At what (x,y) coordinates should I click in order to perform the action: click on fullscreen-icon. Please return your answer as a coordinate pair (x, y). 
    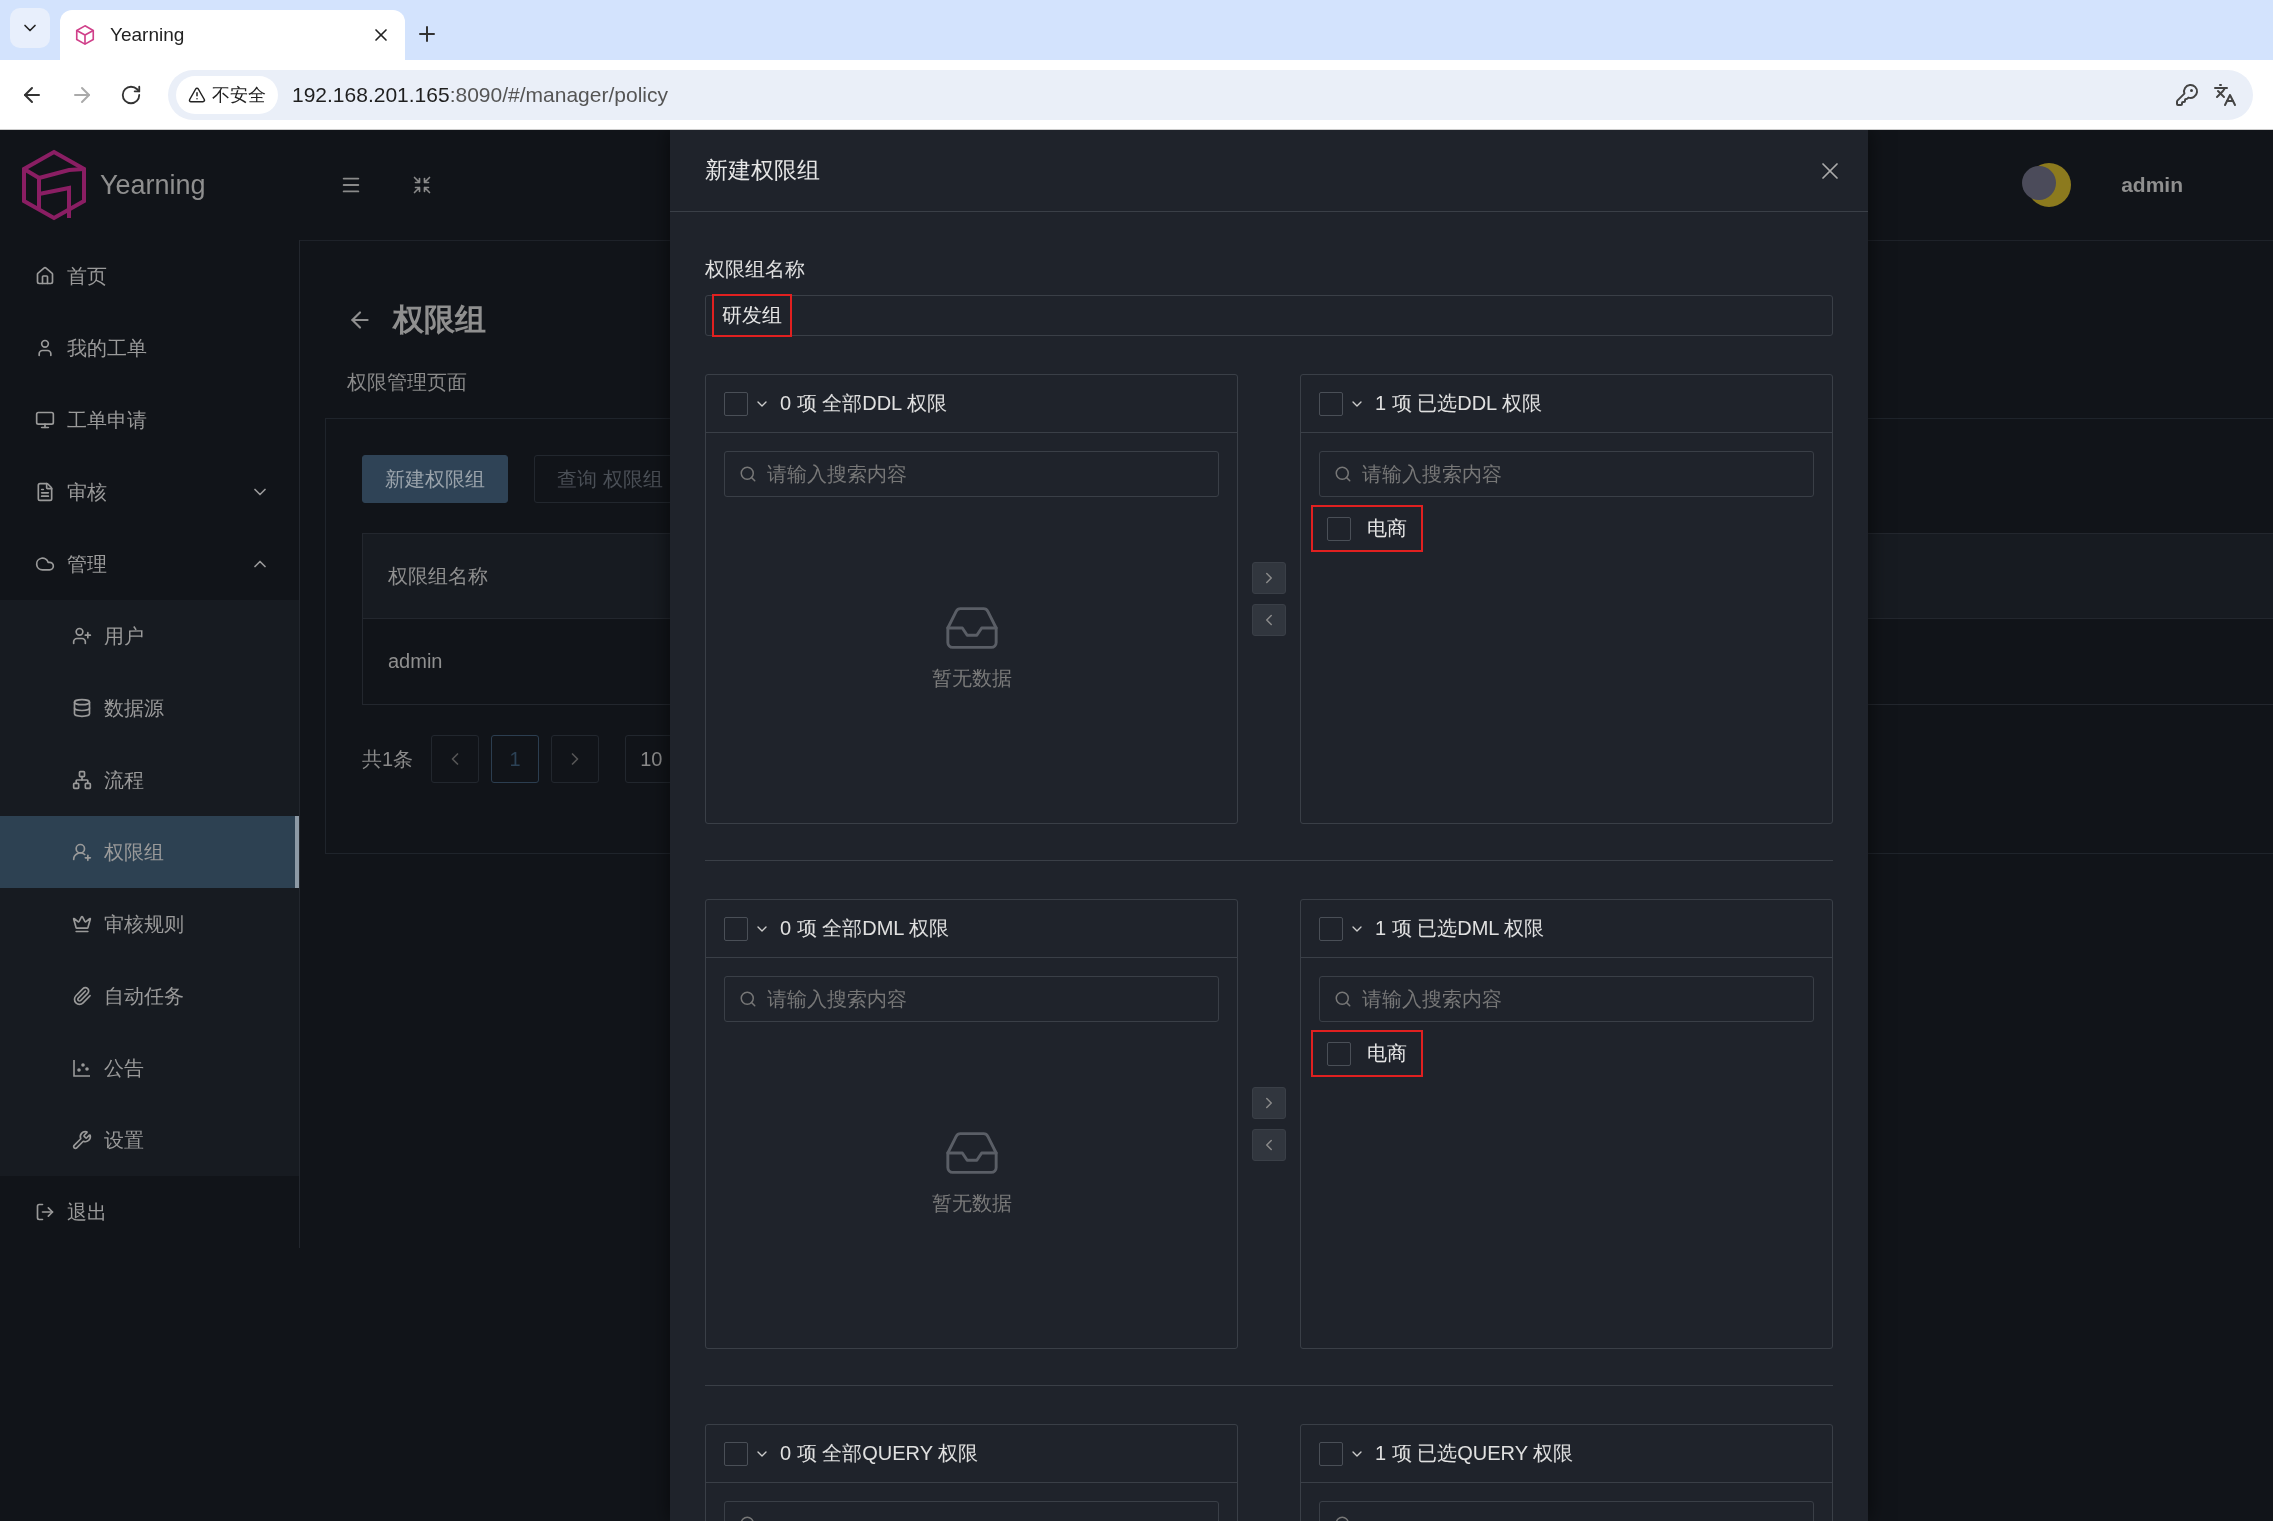
    Looking at the image, I should click on (422, 185).